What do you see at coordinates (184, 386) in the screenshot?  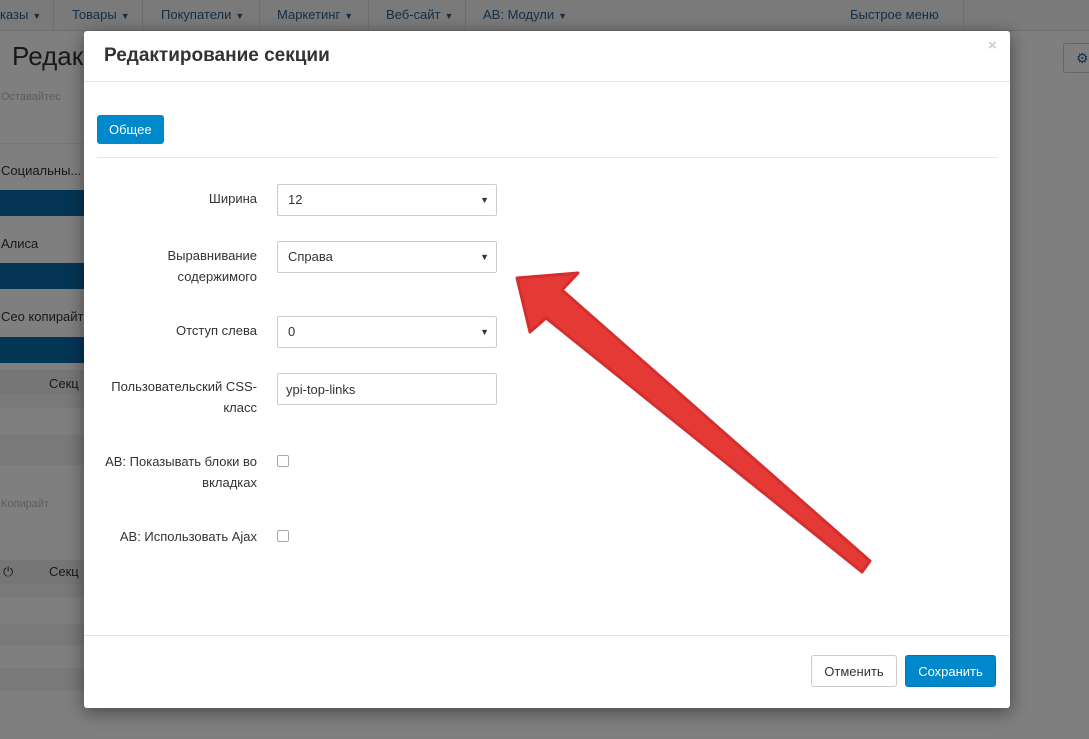 I see `css-class-label-line1: Пользовательский CSS-` at bounding box center [184, 386].